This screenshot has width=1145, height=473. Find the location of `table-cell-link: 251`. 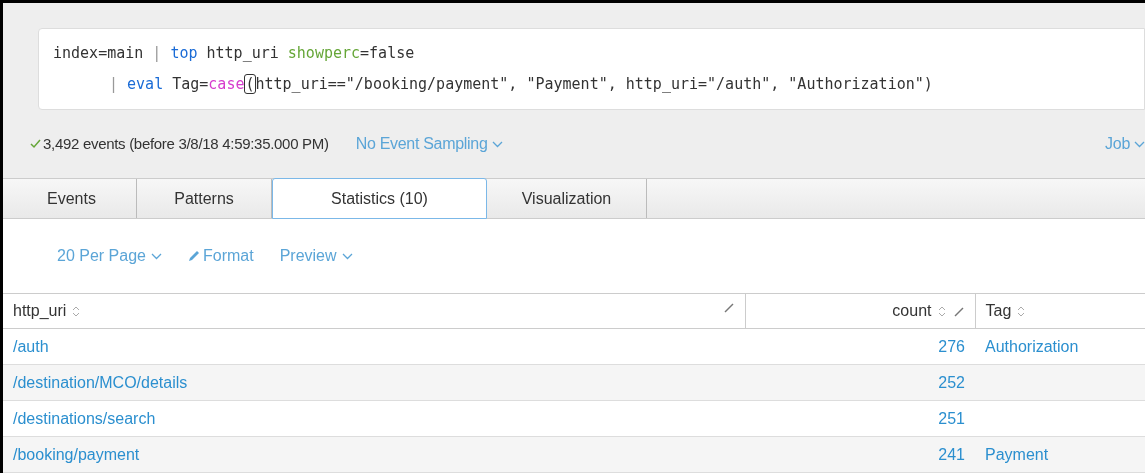

table-cell-link: 251 is located at coordinates (951, 418).